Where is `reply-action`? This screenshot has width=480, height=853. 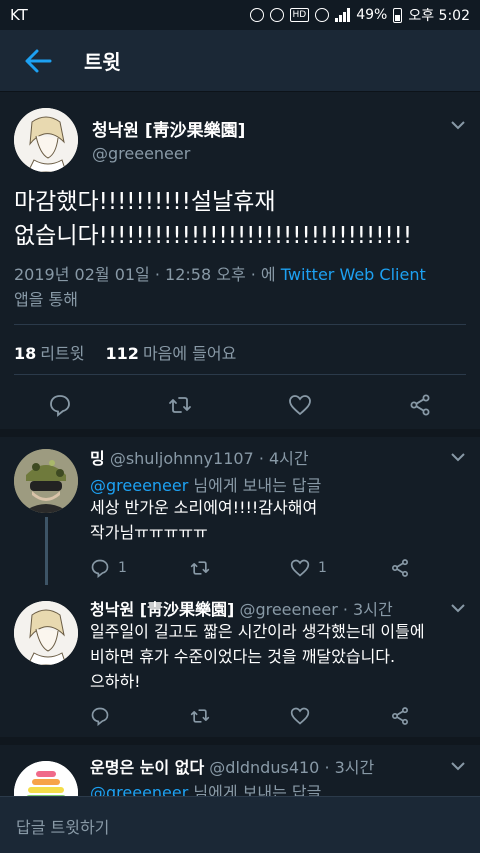
reply-action is located at coordinates (100, 716).